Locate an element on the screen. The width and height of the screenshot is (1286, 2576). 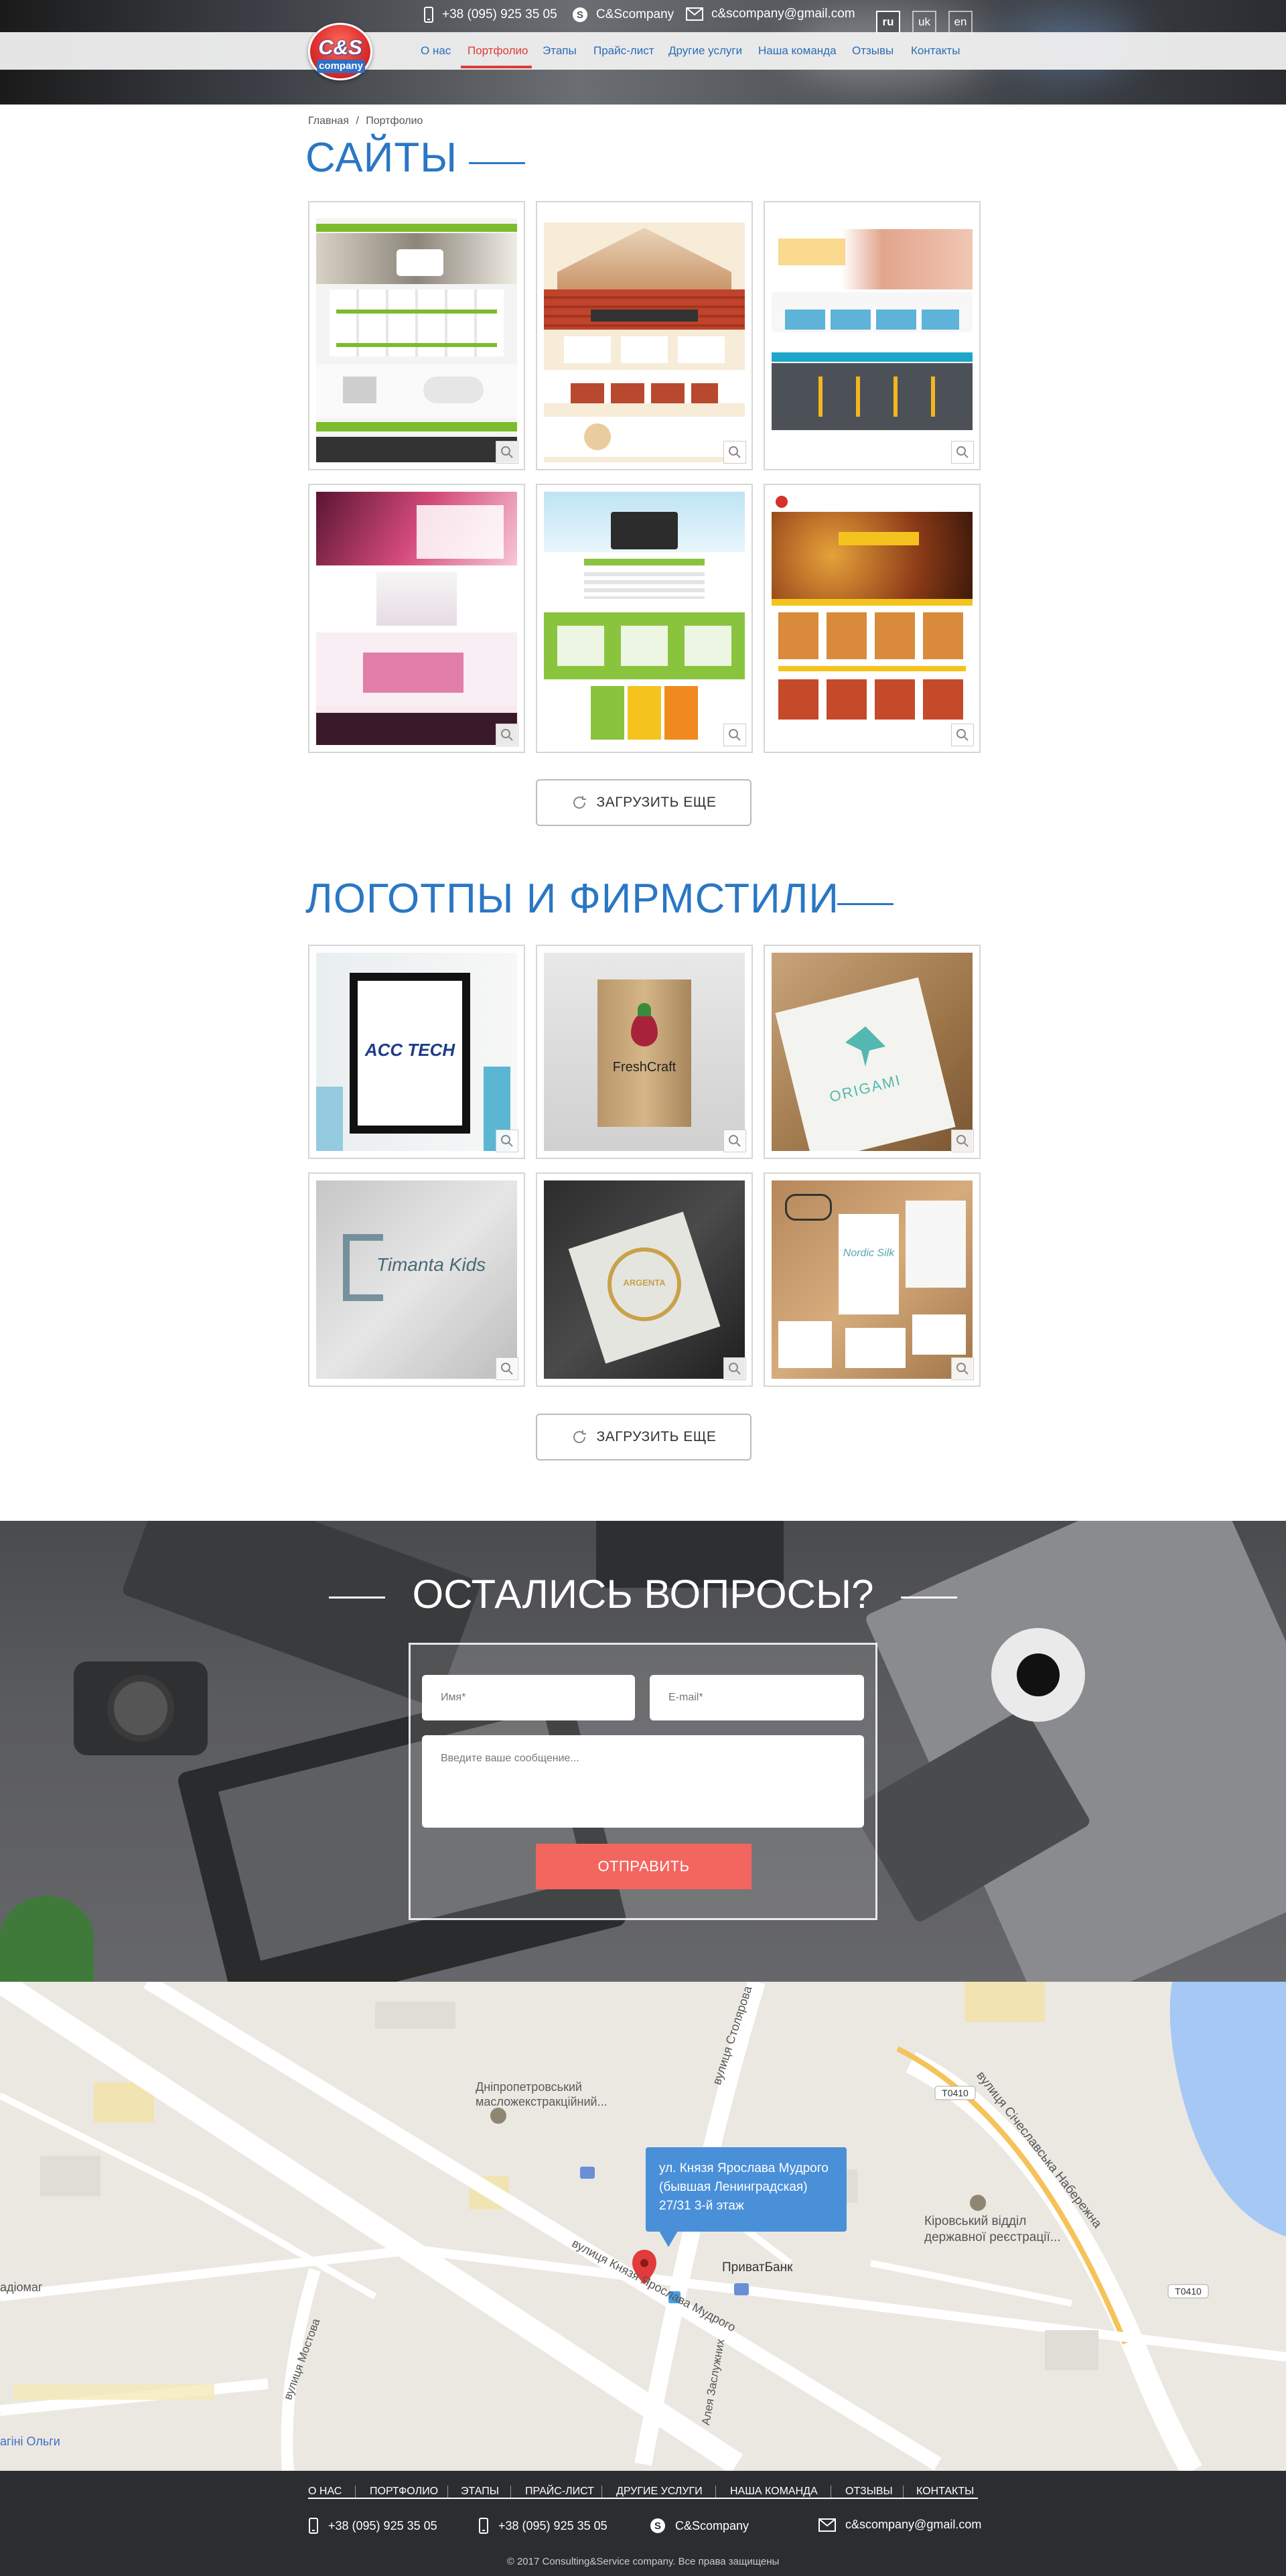
map-label-privatbank: ПриватБанк is located at coordinates (757, 2268).